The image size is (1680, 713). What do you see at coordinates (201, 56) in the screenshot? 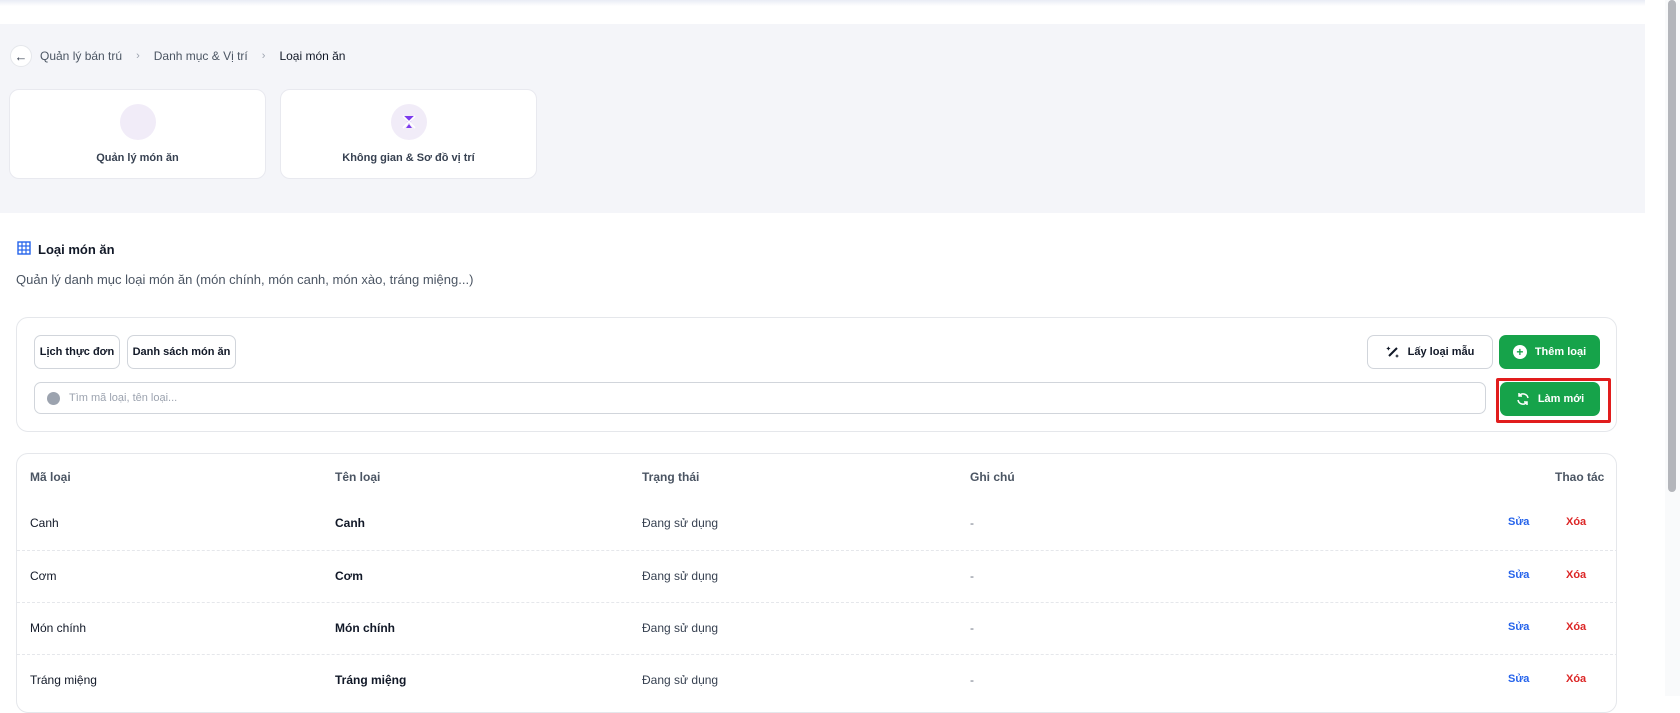
I see `breadcrumb-item-catalog: Danh mục & Vị trí` at bounding box center [201, 56].